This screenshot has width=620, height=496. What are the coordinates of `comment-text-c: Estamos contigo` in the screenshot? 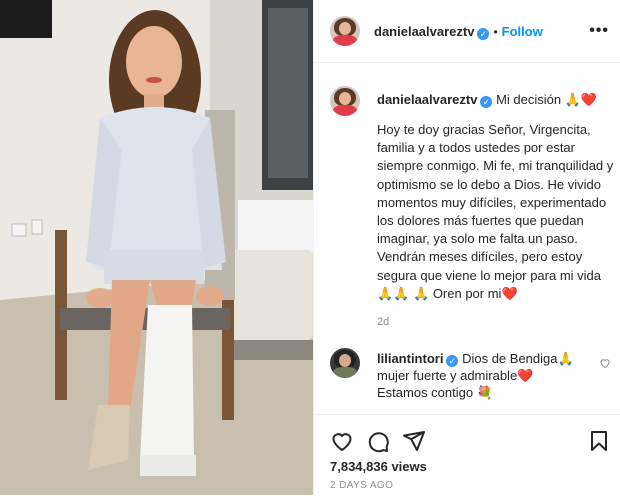 It's located at (425, 392).